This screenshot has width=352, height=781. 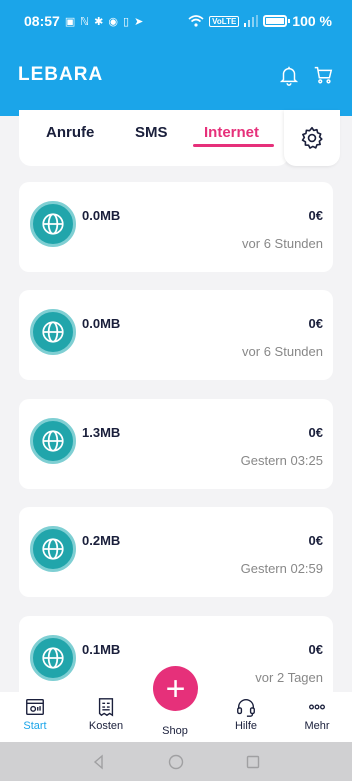 What do you see at coordinates (70, 132) in the screenshot?
I see `tab-calls: Anrufe` at bounding box center [70, 132].